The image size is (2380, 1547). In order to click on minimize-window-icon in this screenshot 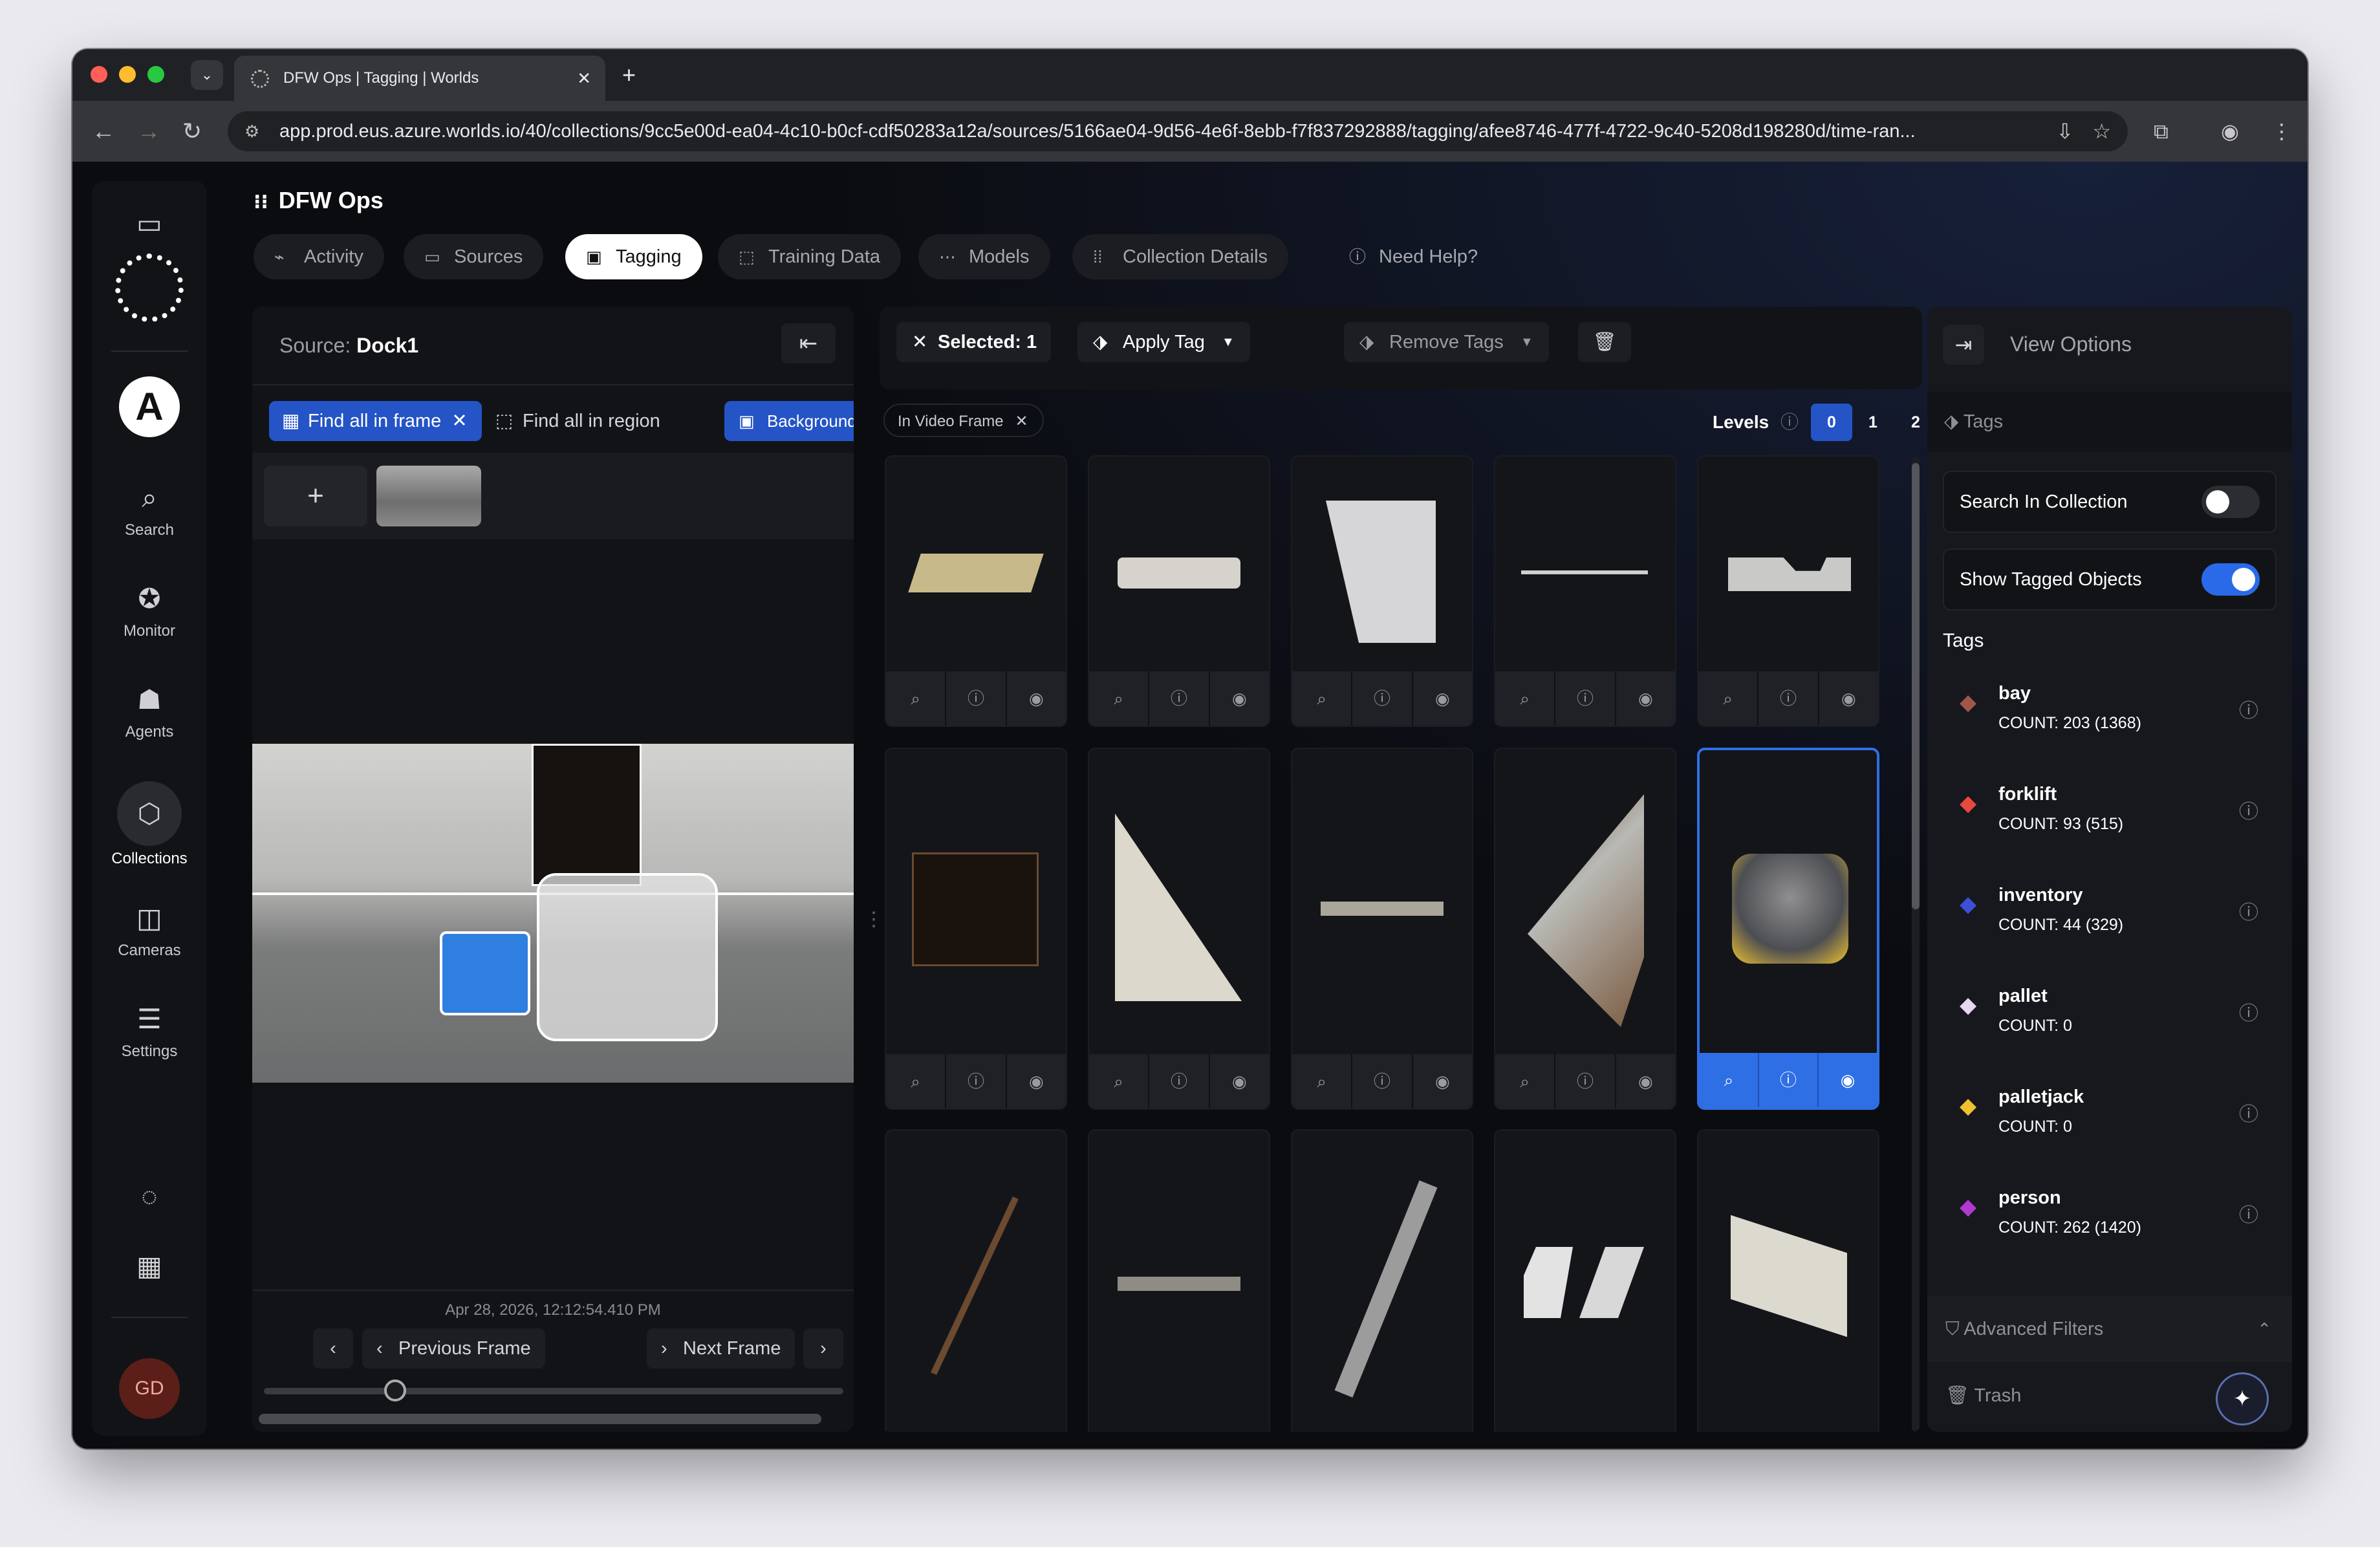, I will do `click(127, 74)`.